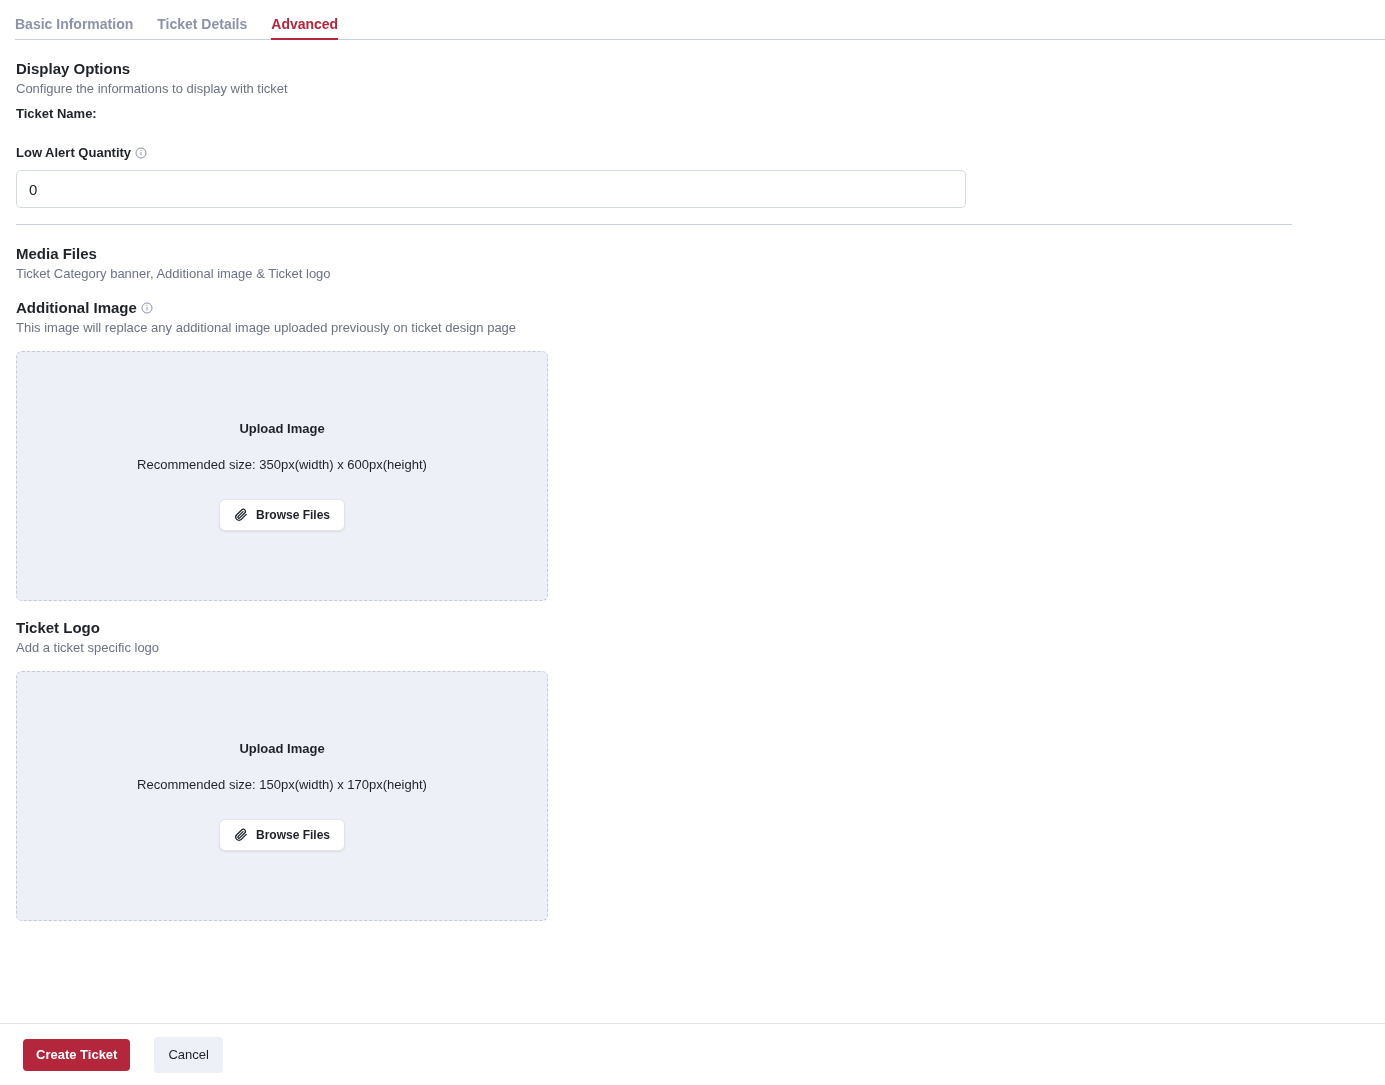 The image size is (1385, 1085). Describe the element at coordinates (282, 476) in the screenshot. I see `upload-dropzone: Upload Image Recommended size: 350px(width) x 600px(height) Browse Files` at that location.